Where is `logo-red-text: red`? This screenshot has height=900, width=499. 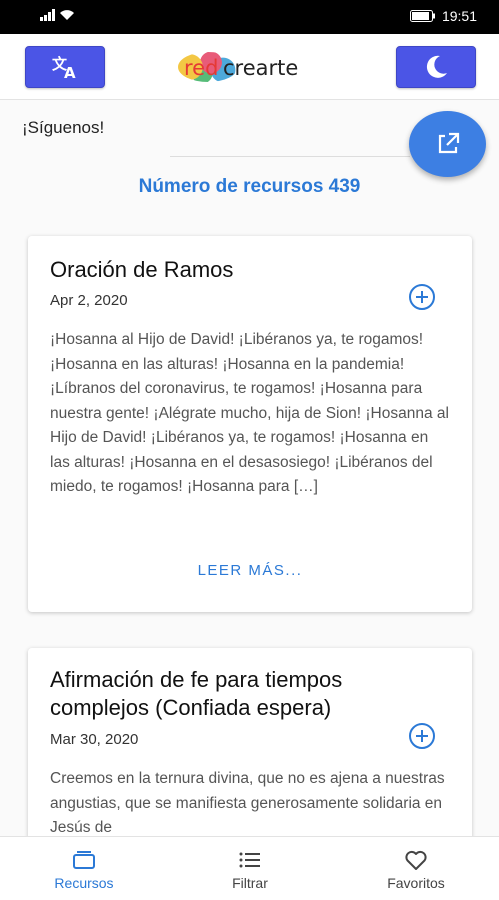 logo-red-text: red is located at coordinates (201, 68).